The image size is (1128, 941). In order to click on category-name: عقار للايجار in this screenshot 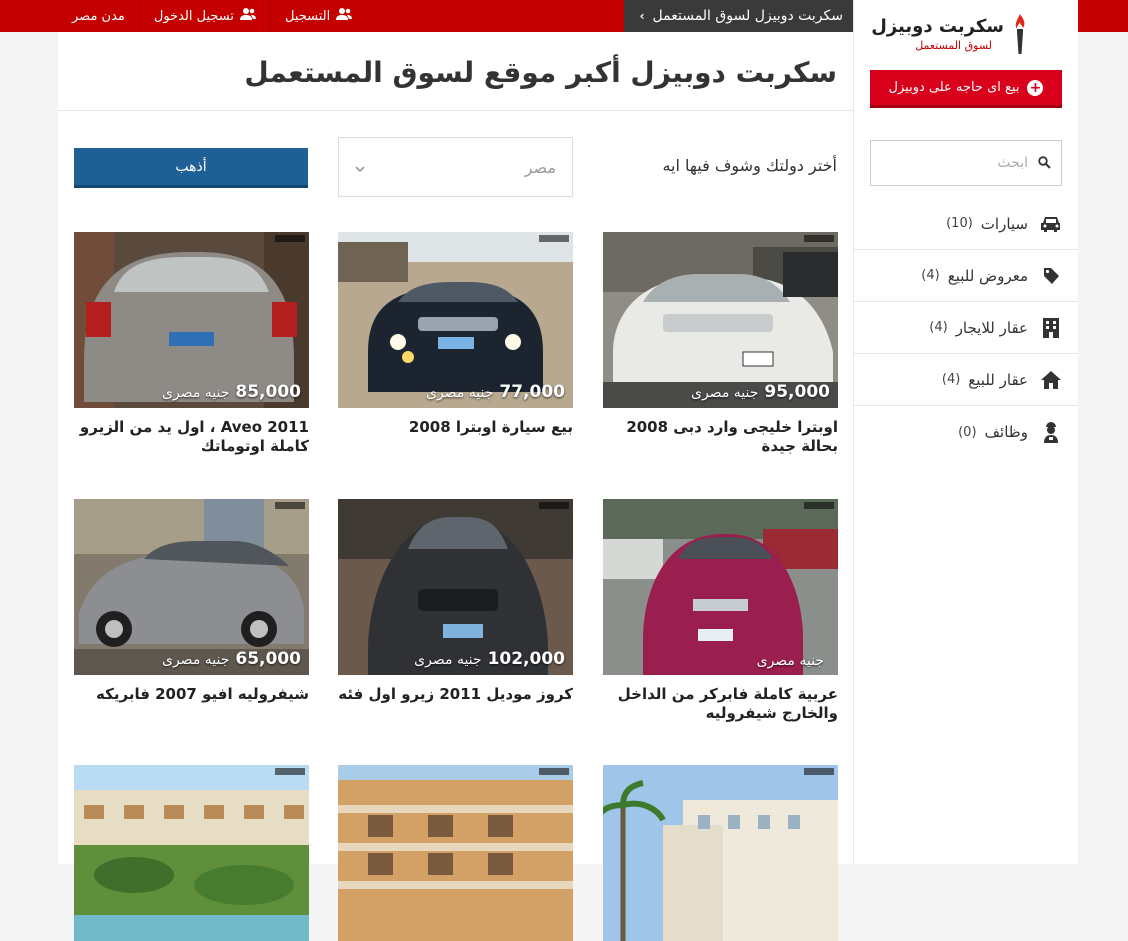, I will do `click(991, 327)`.